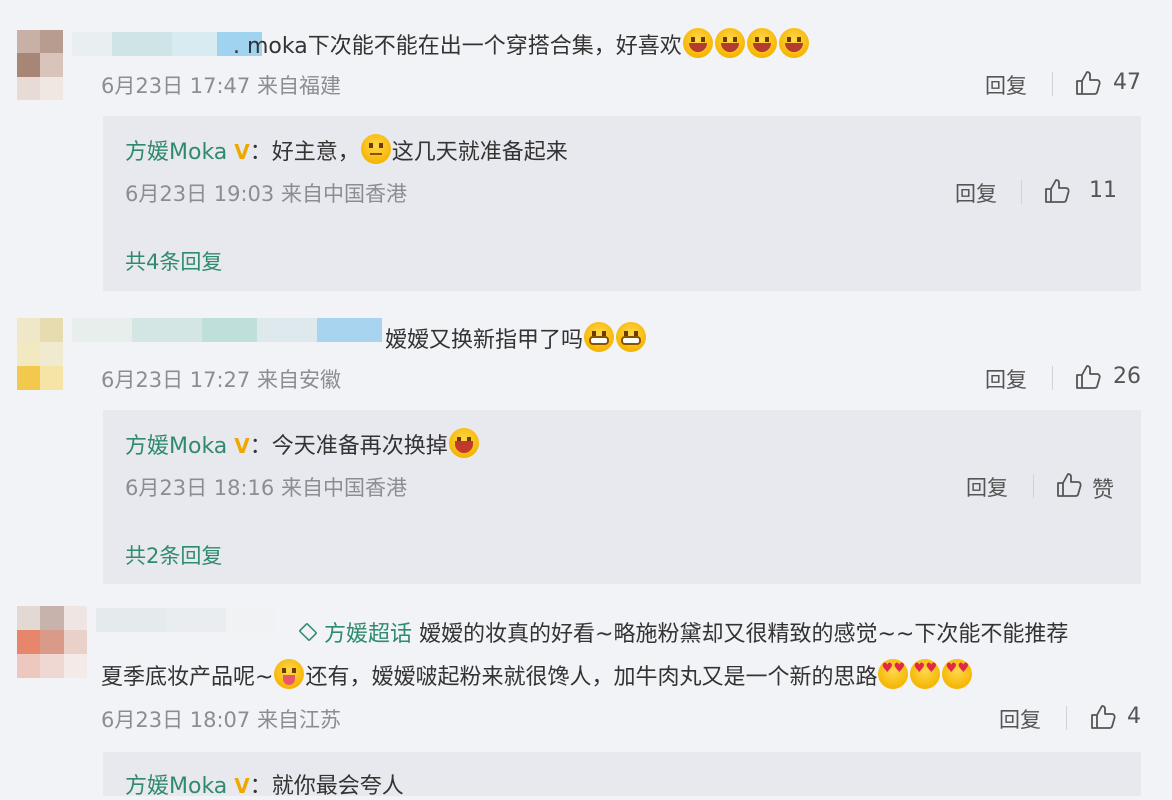  Describe the element at coordinates (683, 632) in the screenshot. I see `comment-text-line1: 方媛超话 嫒嫒的妆真的好看~略施粉黛却又很精致的感觉~~下次能不能推荐` at that location.